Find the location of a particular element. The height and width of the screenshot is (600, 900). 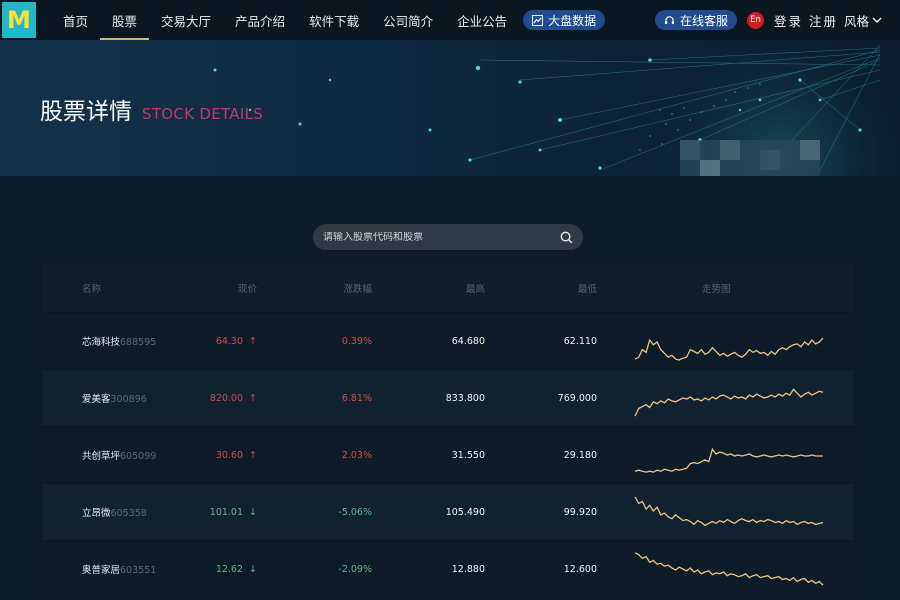

table-header: 名称 现价 涨跌幅 最高 最低 走势图 is located at coordinates (448, 288).